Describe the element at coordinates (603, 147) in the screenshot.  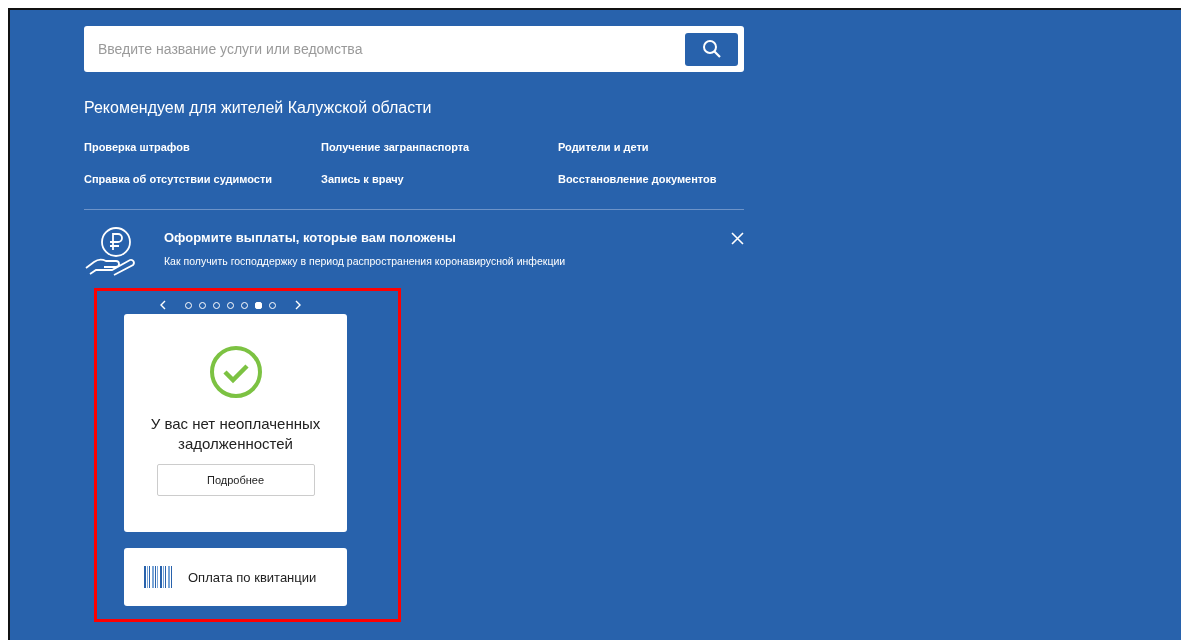
I see `service-link: Родители и дети` at that location.